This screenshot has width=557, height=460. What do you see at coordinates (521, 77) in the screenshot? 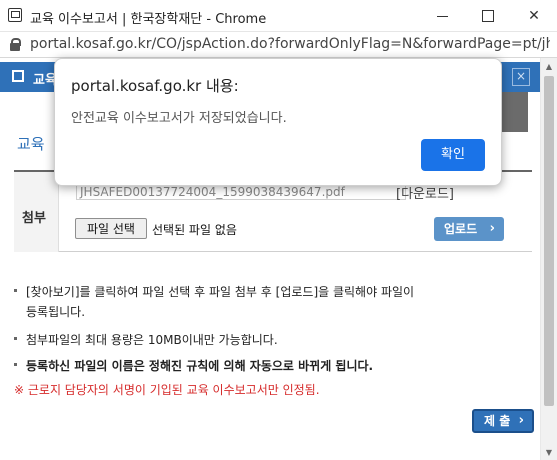
I see `popup-close-button: ×` at bounding box center [521, 77].